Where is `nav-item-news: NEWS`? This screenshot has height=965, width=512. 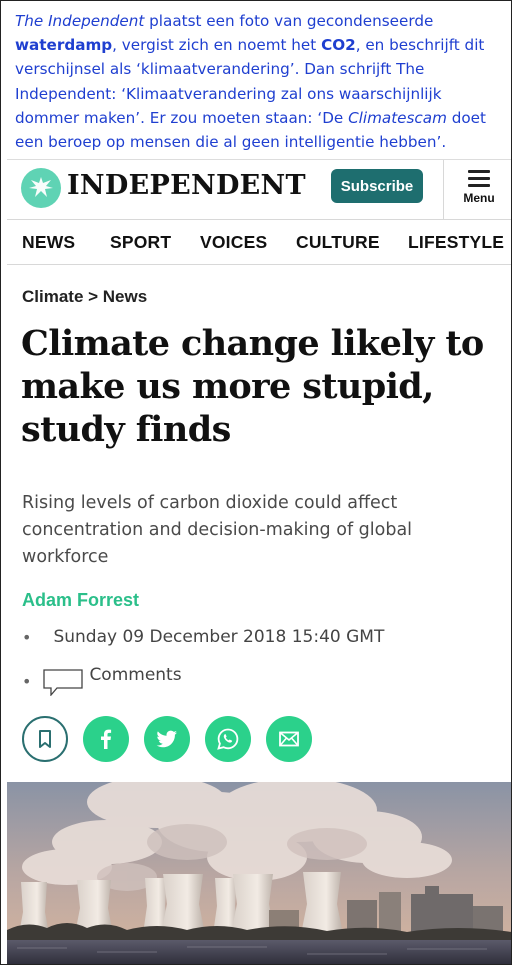
nav-item-news: NEWS is located at coordinates (48, 242).